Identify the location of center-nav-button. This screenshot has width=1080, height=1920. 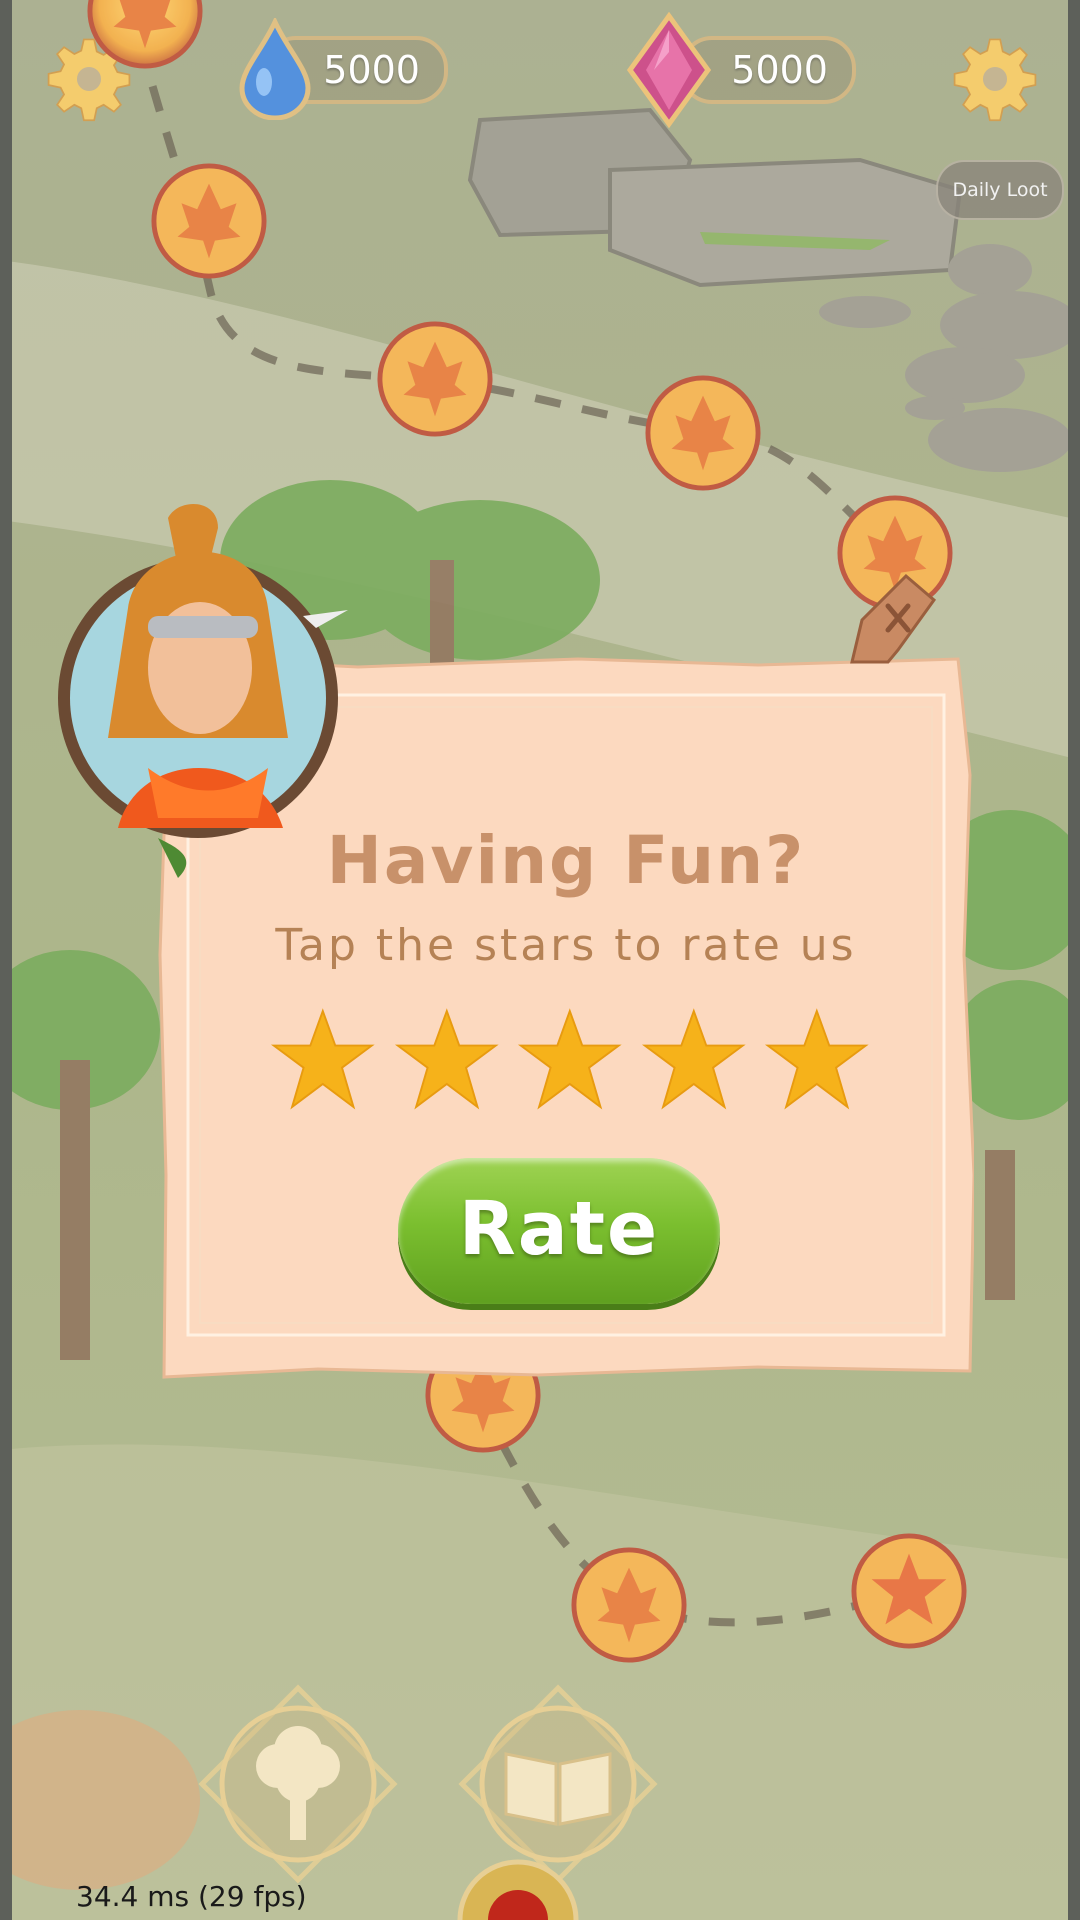
(518, 1889).